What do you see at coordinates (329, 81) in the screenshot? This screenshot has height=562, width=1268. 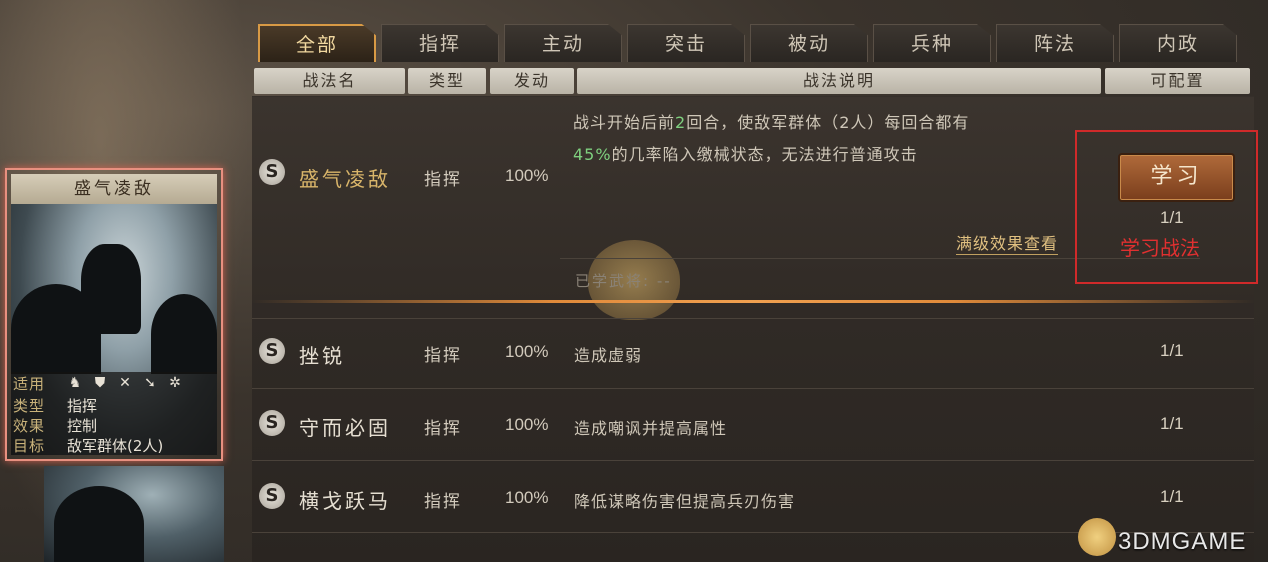 I see `header-name: 战法名` at bounding box center [329, 81].